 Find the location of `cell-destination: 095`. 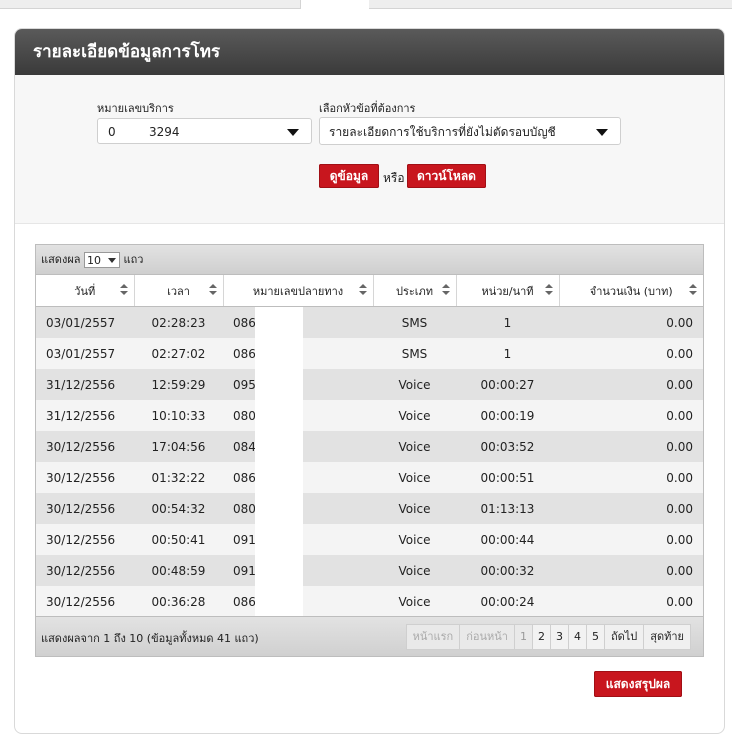

cell-destination: 095 is located at coordinates (298, 384).